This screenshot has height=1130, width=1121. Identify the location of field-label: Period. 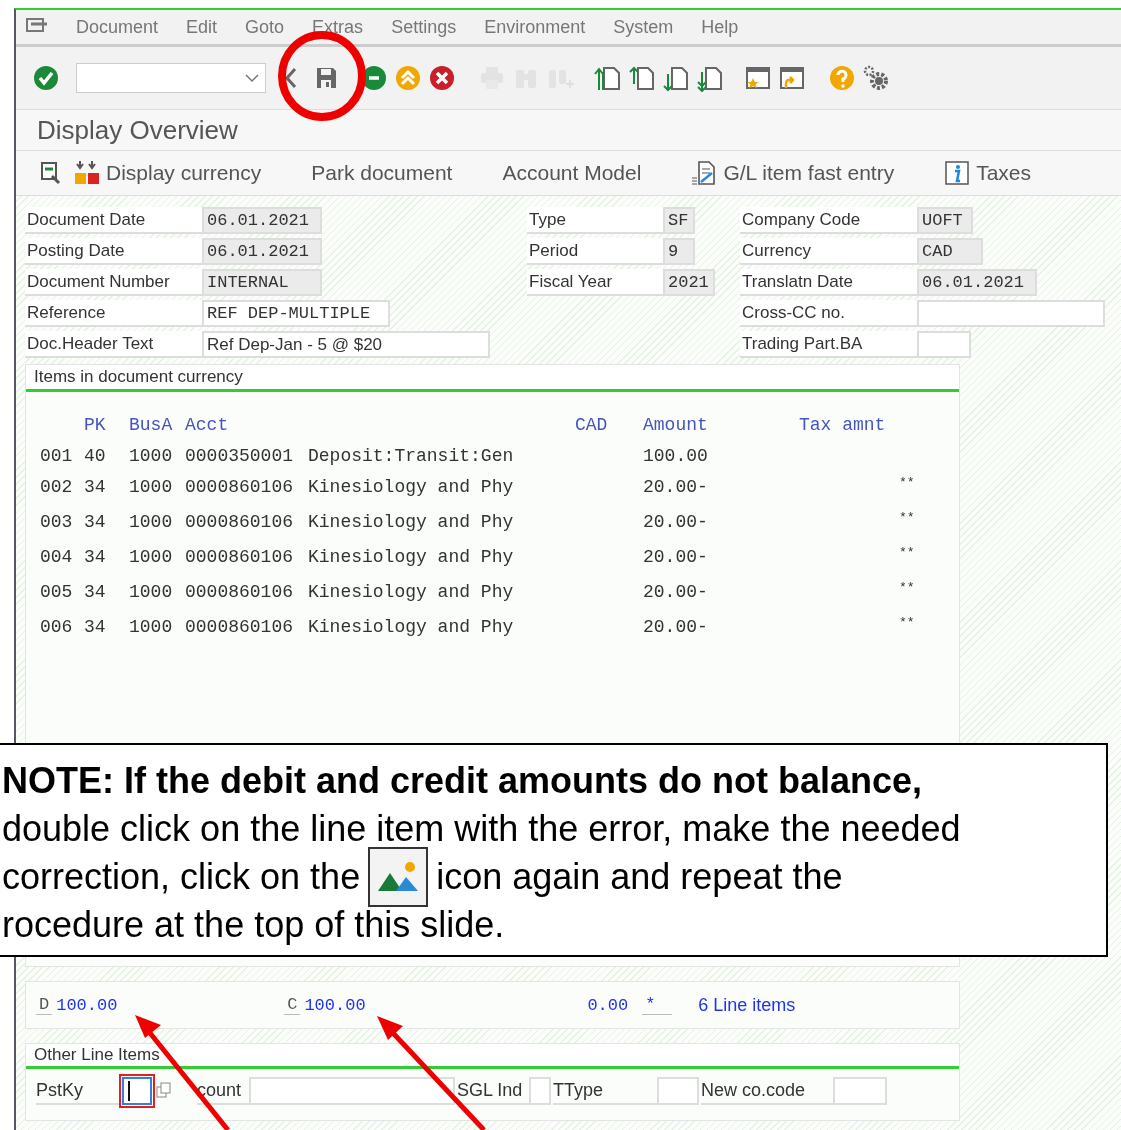
(595, 251).